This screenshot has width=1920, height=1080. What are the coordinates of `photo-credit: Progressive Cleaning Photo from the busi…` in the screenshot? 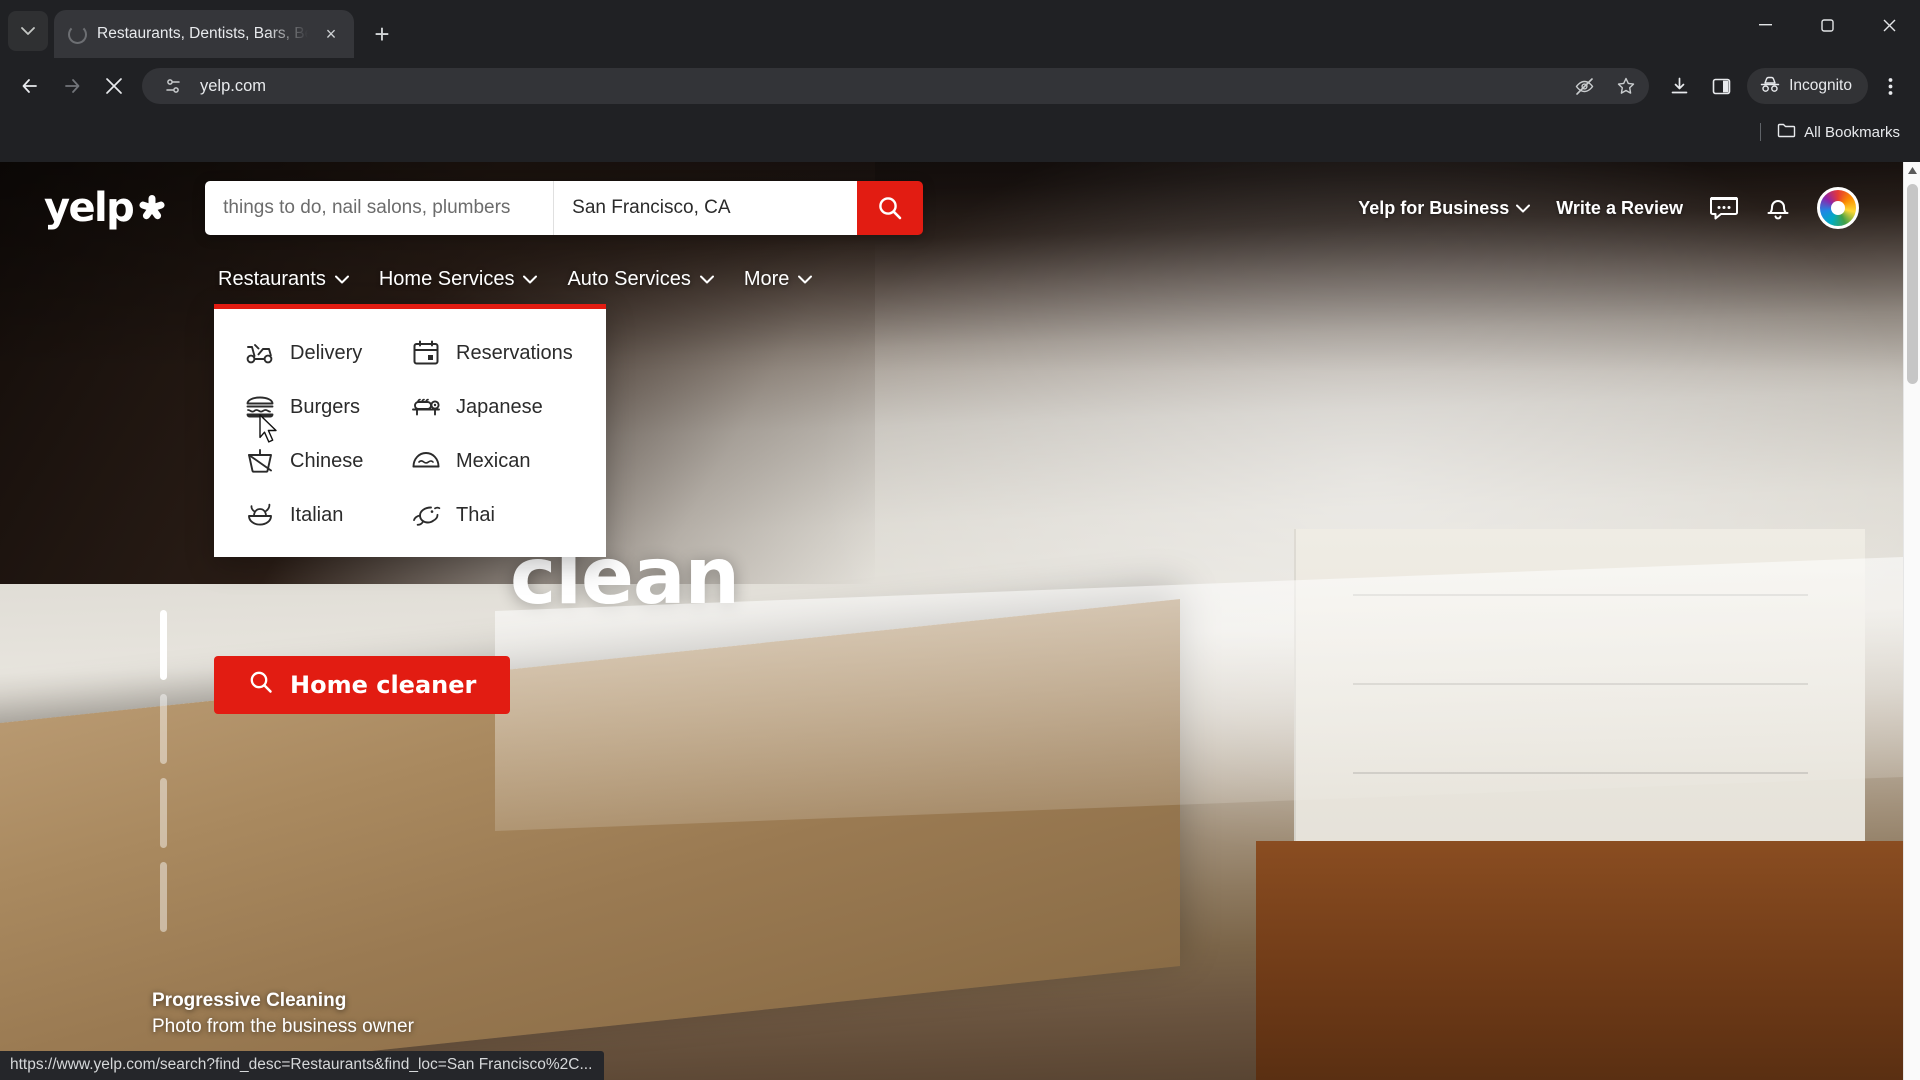 It's located at (283, 1014).